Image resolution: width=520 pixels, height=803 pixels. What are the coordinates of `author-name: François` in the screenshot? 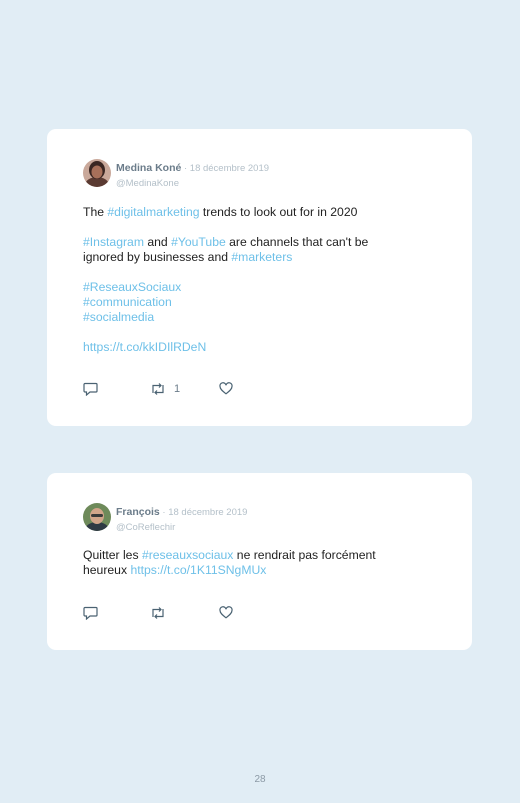 It's located at (138, 512).